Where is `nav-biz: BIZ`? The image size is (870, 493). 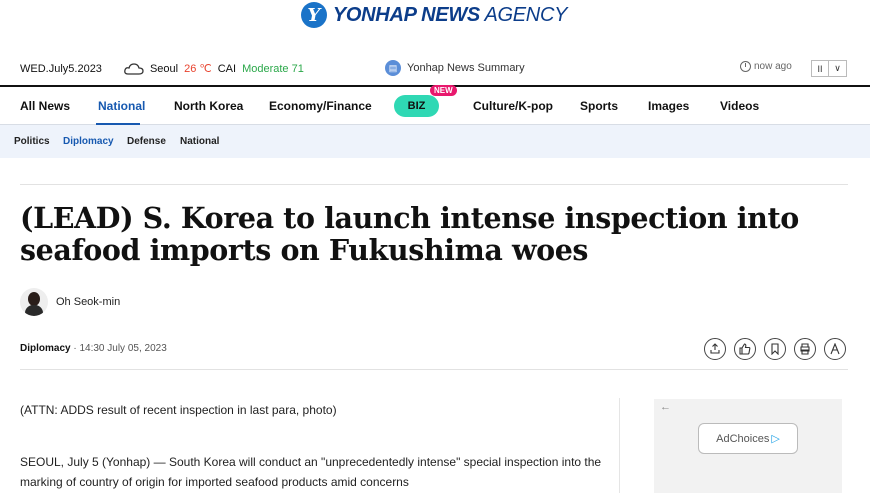
nav-biz: BIZ is located at coordinates (416, 106).